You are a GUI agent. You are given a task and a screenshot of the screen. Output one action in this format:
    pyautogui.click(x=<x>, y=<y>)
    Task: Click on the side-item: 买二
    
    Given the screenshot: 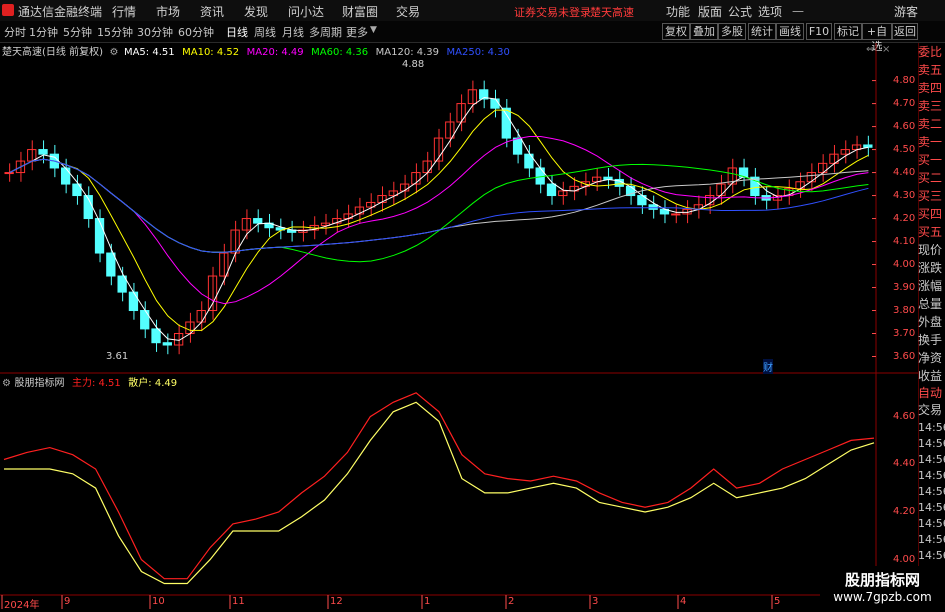 What is the action you would take?
    pyautogui.click(x=931, y=178)
    